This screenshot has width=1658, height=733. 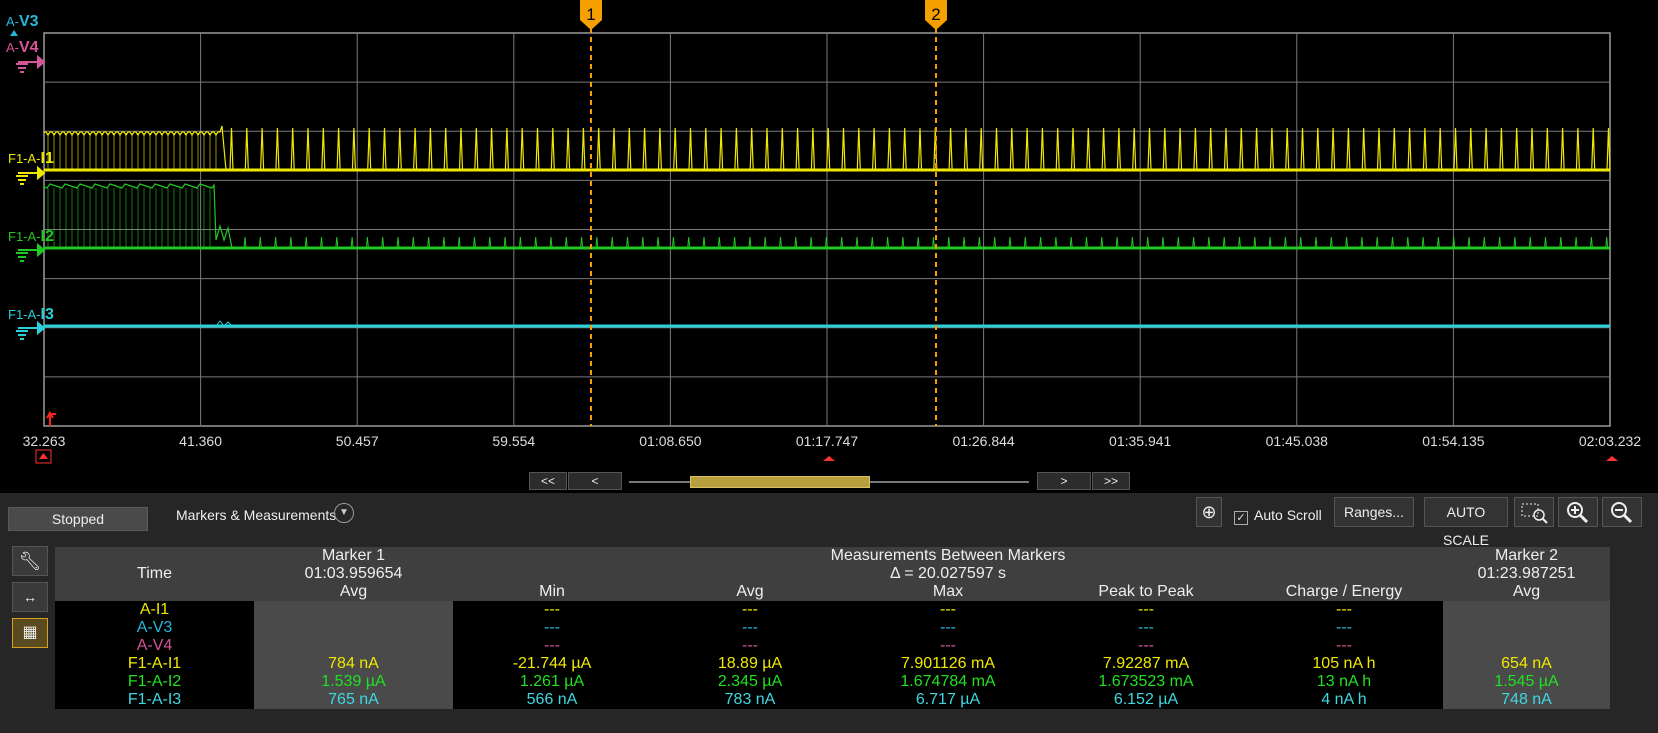 I want to click on time-tick-label: 01:35.941, so click(x=1140, y=441).